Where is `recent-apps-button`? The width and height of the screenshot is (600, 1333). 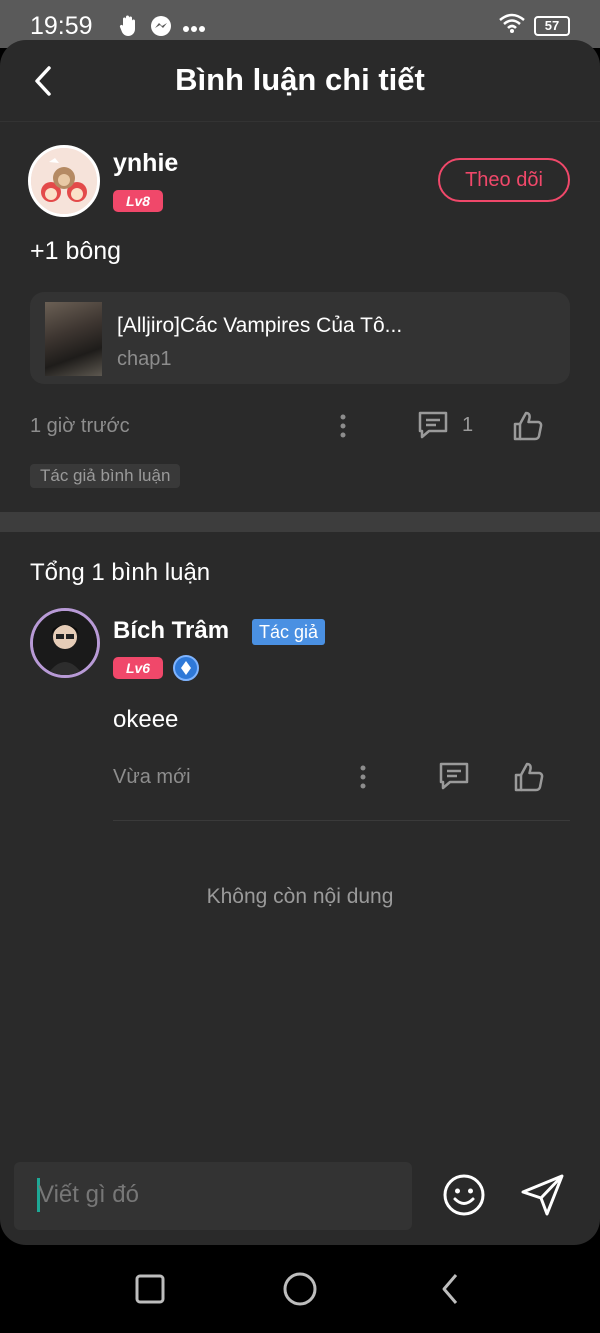
recent-apps-button is located at coordinates (150, 1289).